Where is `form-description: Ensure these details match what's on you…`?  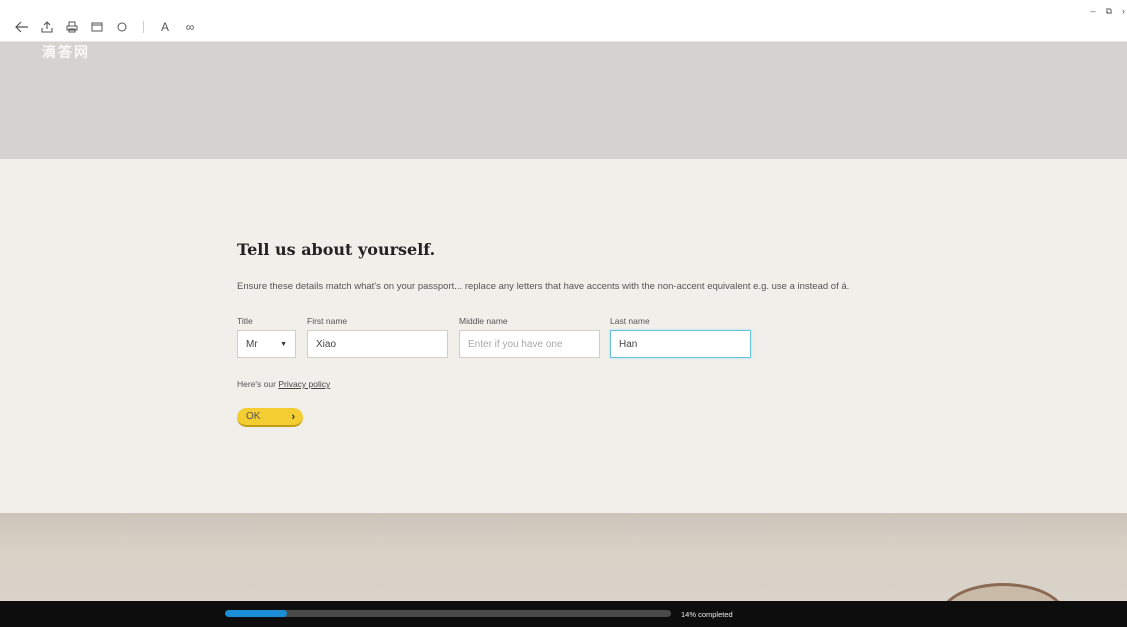
form-description: Ensure these details match what's on you… is located at coordinates (543, 286).